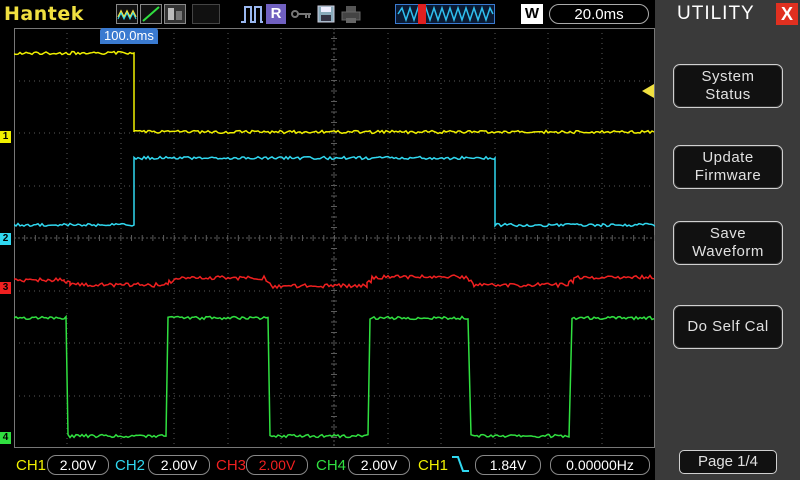 This screenshot has height=480, width=800. Describe the element at coordinates (231, 465) in the screenshot. I see `ch3-label: CH3` at that location.